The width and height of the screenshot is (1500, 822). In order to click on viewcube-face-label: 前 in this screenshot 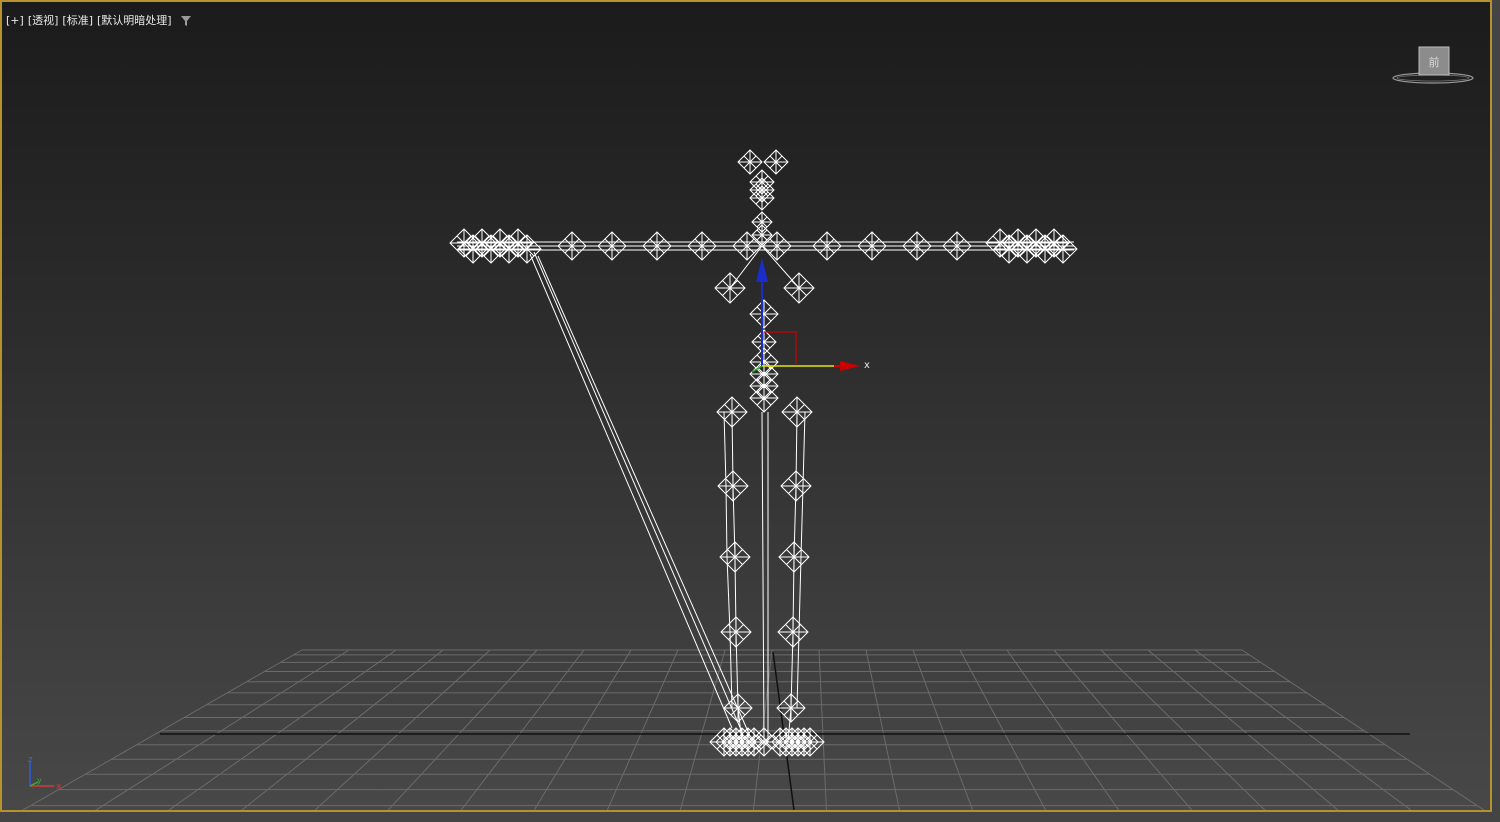, I will do `click(1434, 62)`.